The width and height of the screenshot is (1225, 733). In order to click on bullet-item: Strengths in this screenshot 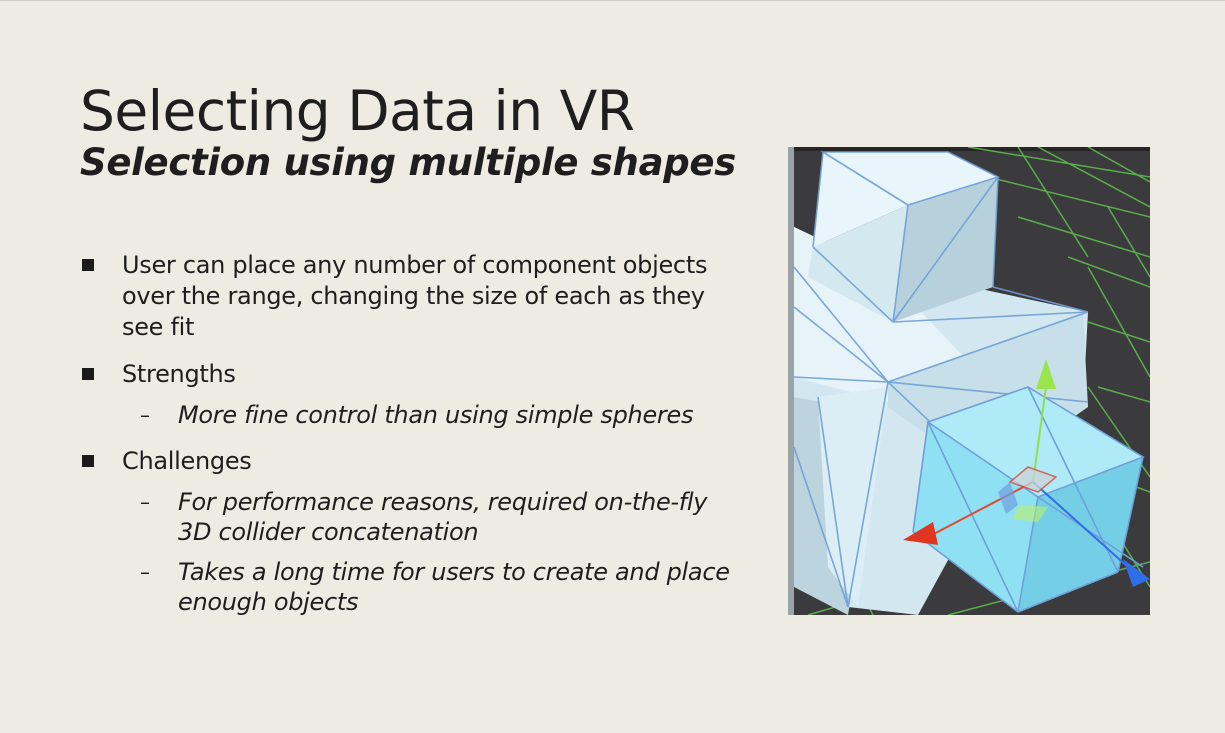, I will do `click(405, 374)`.